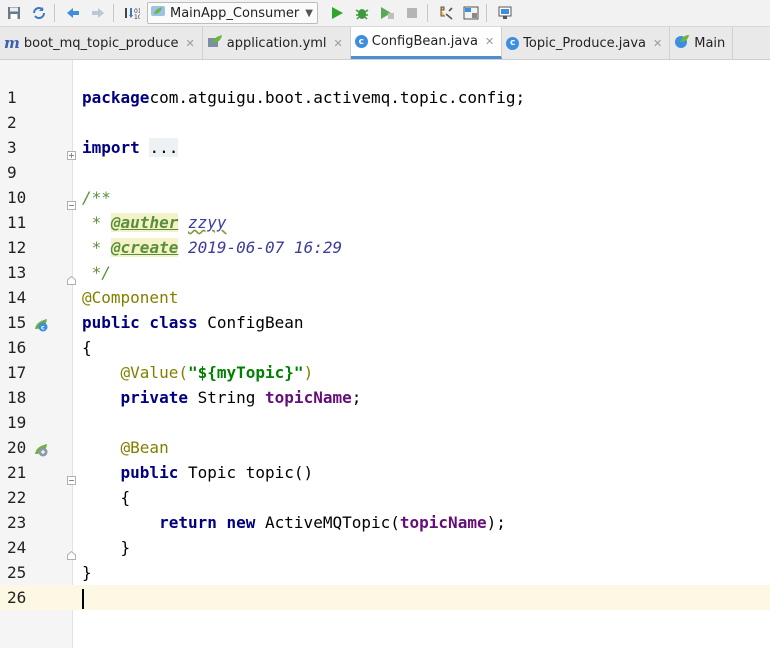 The width and height of the screenshot is (770, 648). I want to click on spring-leaf-icon, so click(215, 43).